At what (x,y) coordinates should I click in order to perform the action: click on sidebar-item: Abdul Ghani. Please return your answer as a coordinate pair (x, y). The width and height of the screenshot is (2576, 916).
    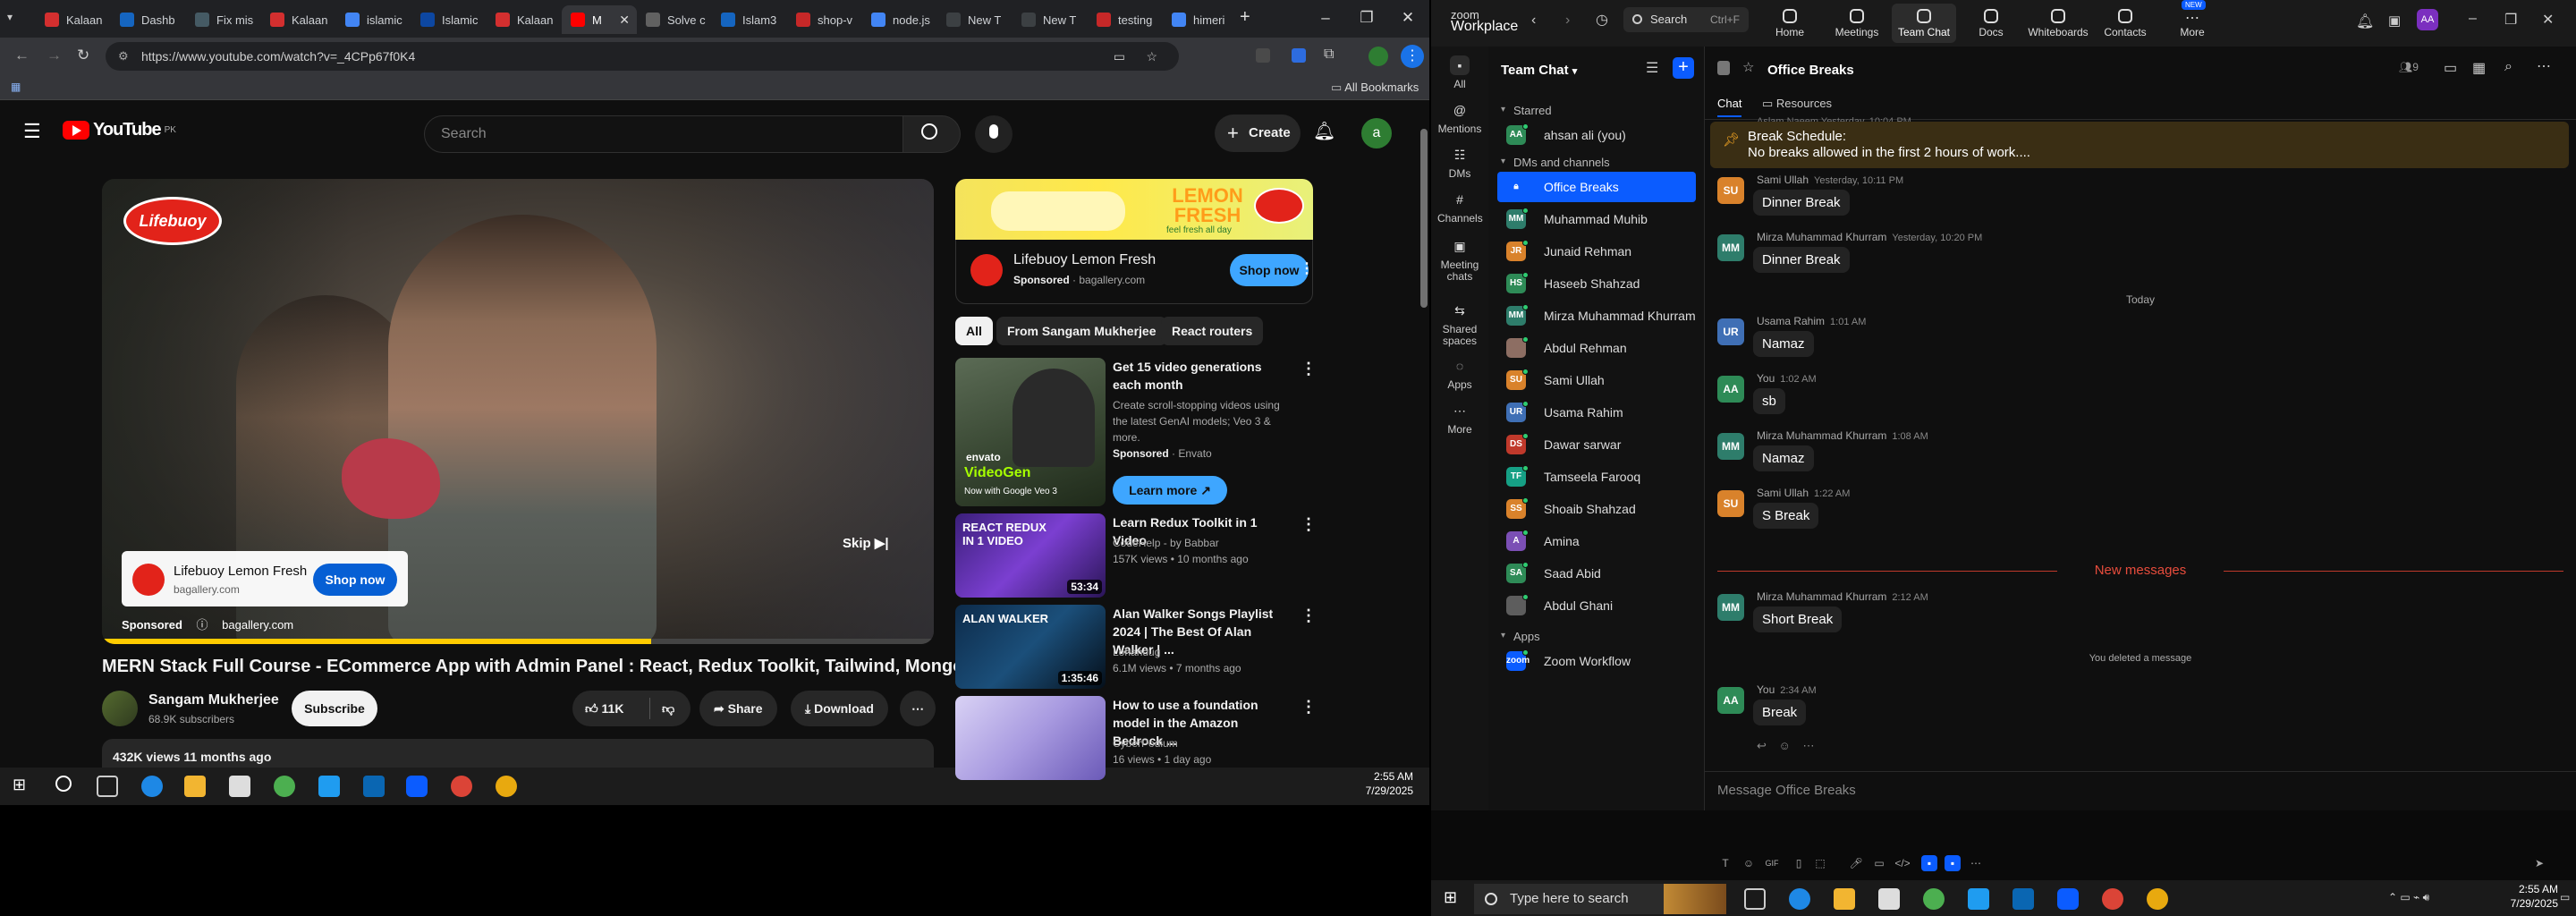
    Looking at the image, I should click on (1596, 605).